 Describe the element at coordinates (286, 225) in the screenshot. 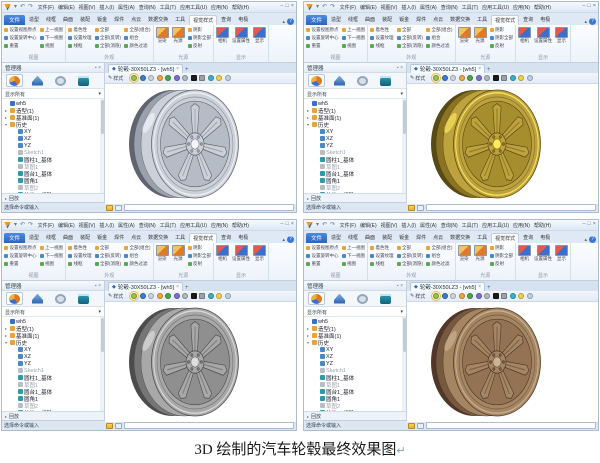

I see `maximize-button: □` at that location.